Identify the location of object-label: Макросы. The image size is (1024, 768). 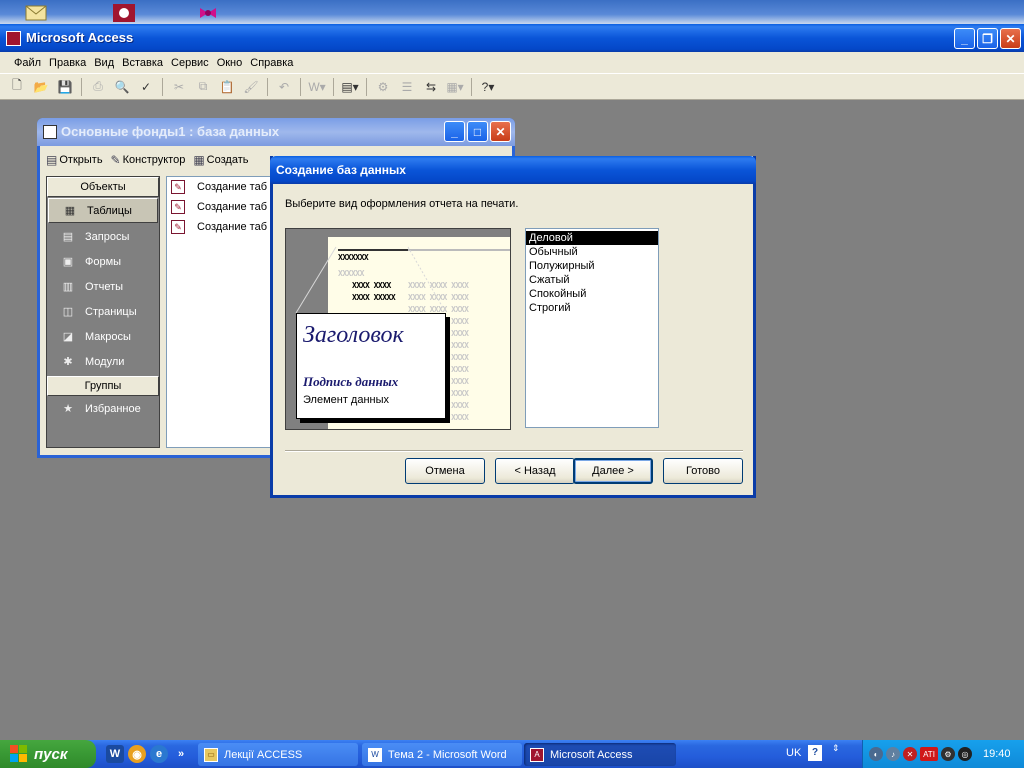
(108, 336).